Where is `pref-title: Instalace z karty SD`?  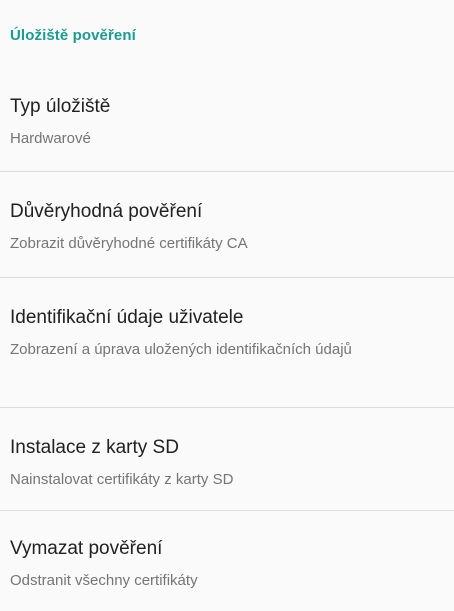 pref-title: Instalace z karty SD is located at coordinates (94, 447).